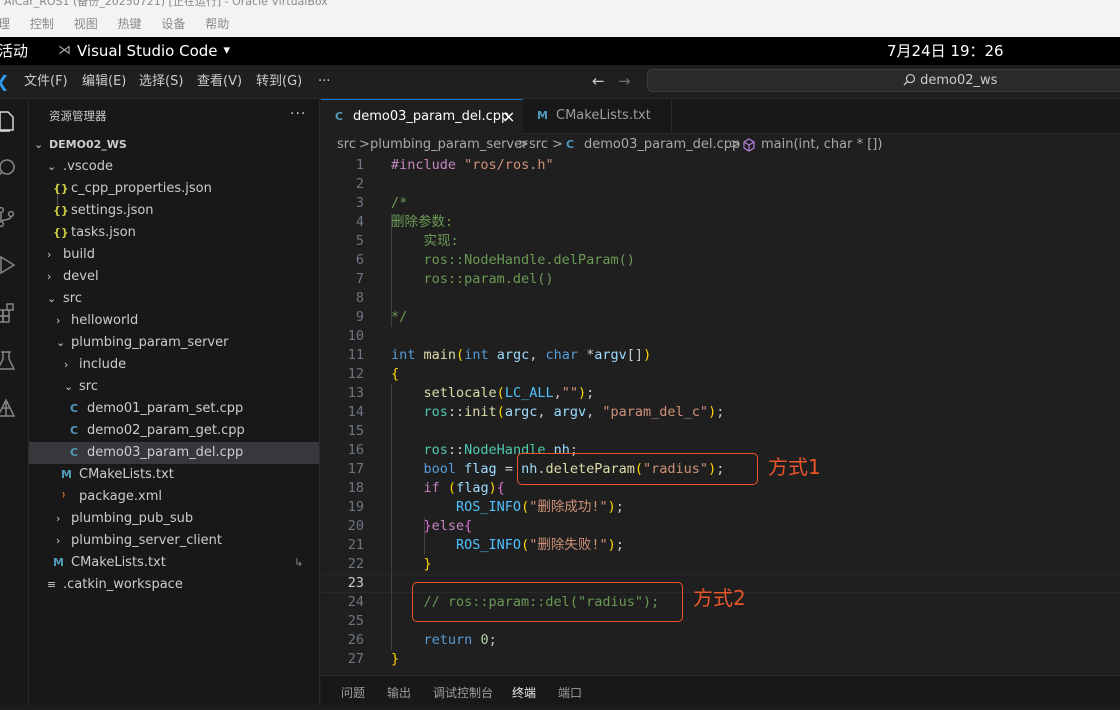  I want to click on vbox-menu-help: 帮助, so click(217, 24).